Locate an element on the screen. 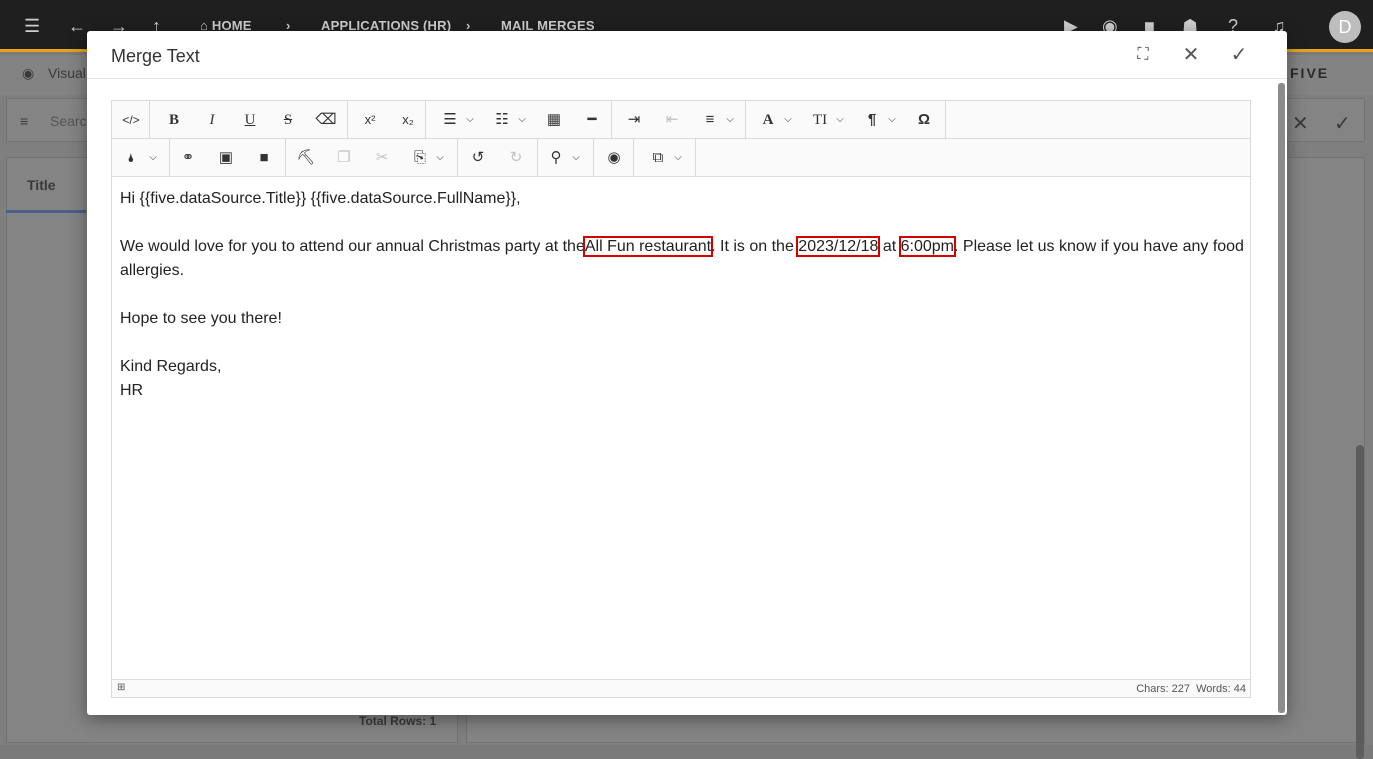 Image resolution: width=1373 pixels, height=759 pixels. code-view-icon: </> is located at coordinates (131, 120).